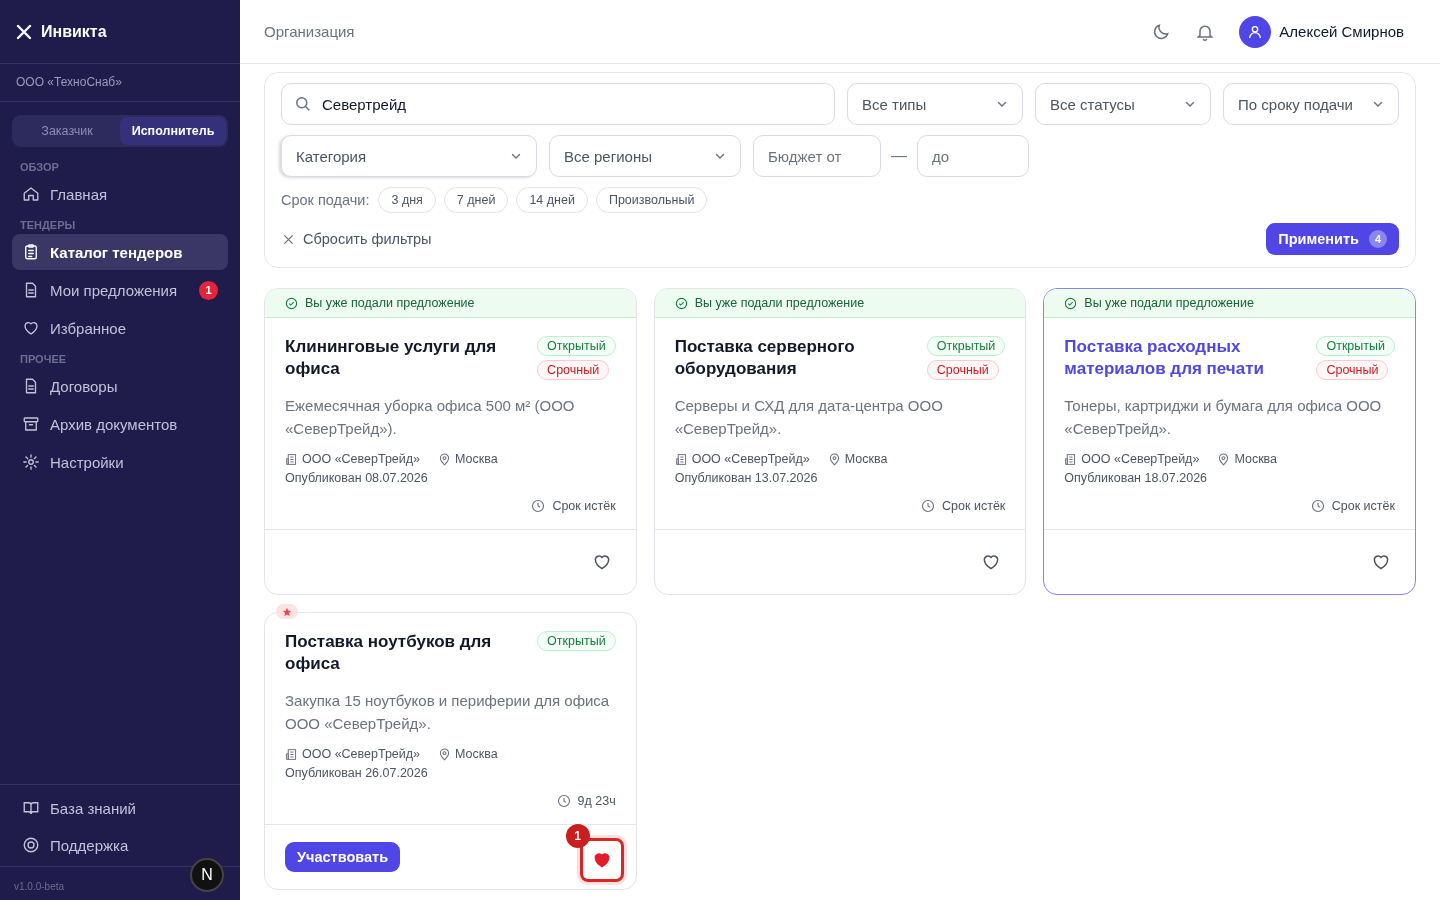  Describe the element at coordinates (809, 417) in the screenshot. I see `tender-description: Серверы и СХД для дата-центра ООО «СеверТрейд».` at that location.